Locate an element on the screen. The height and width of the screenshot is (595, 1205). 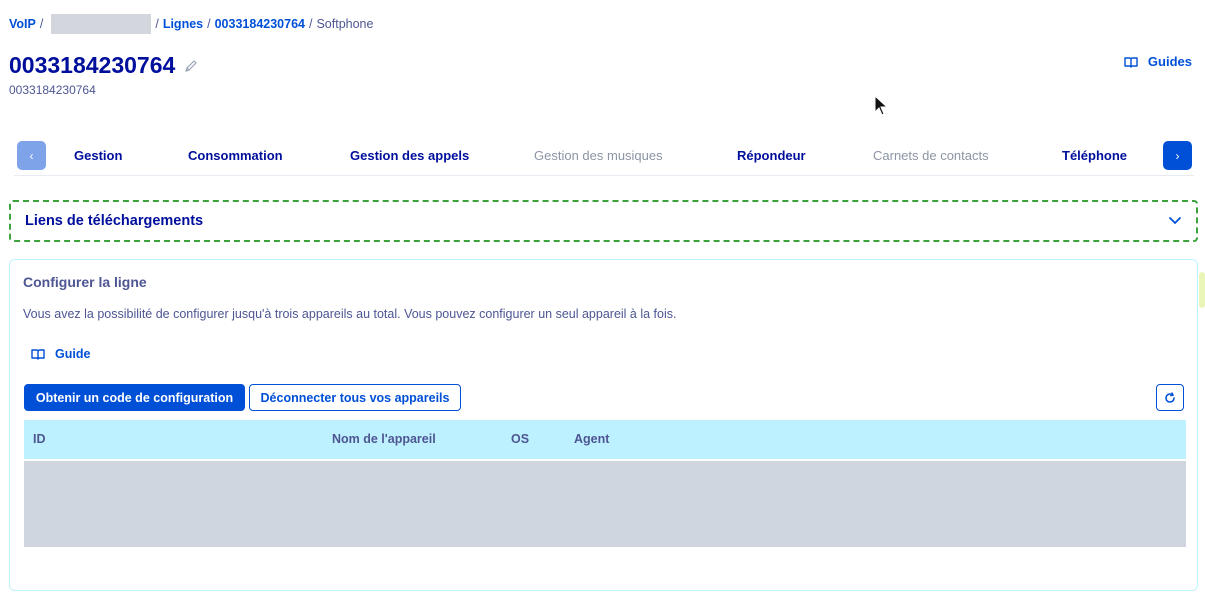
refresh-button is located at coordinates (1170, 397).